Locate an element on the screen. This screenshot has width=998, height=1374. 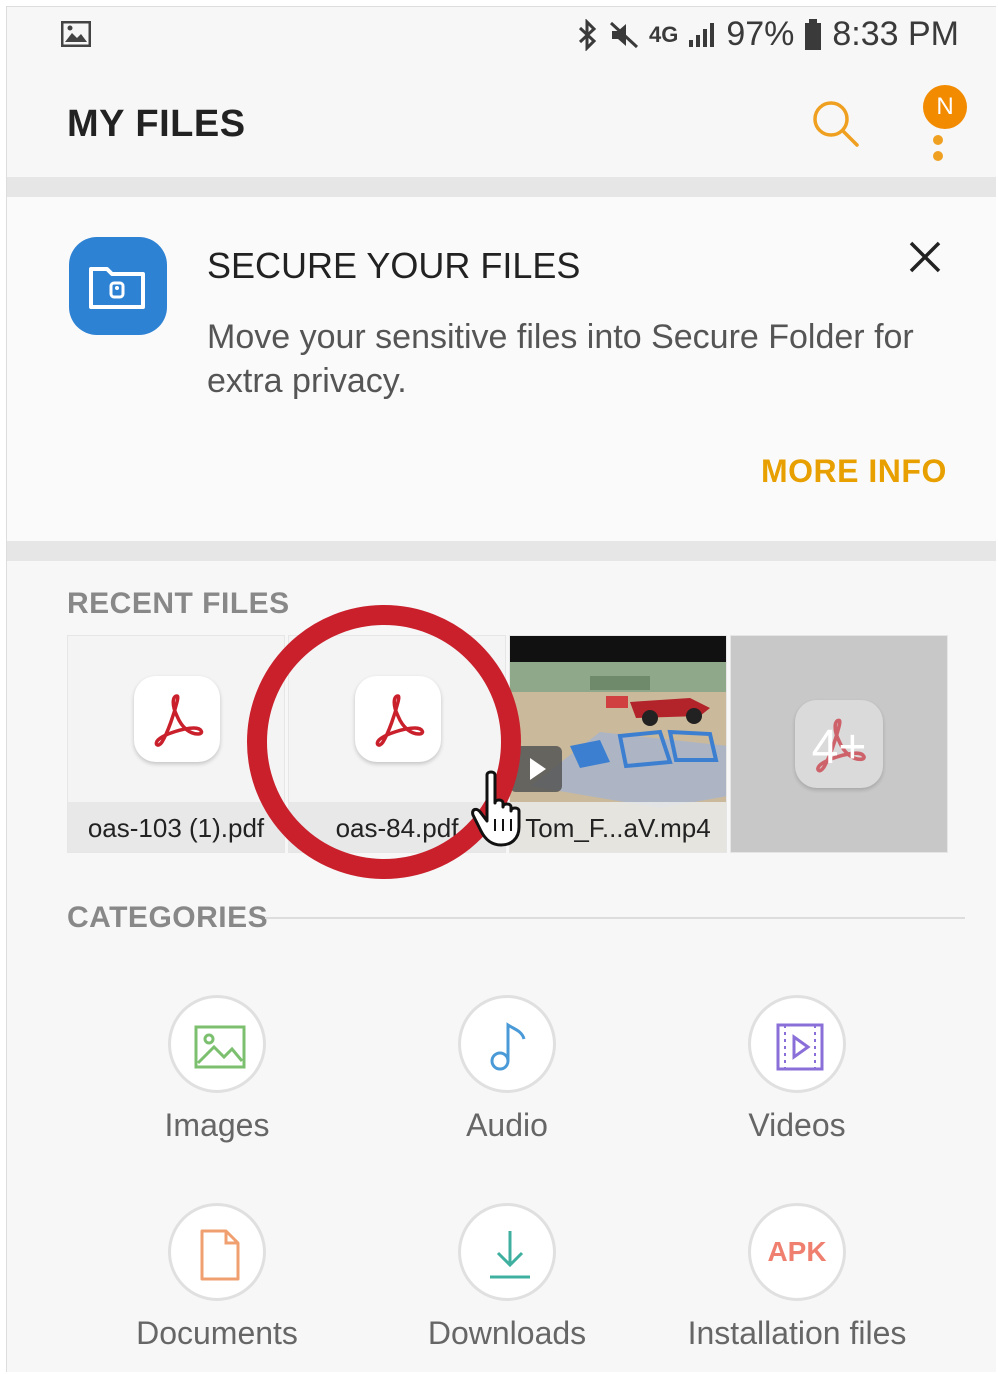
search-icon is located at coordinates (835, 123).